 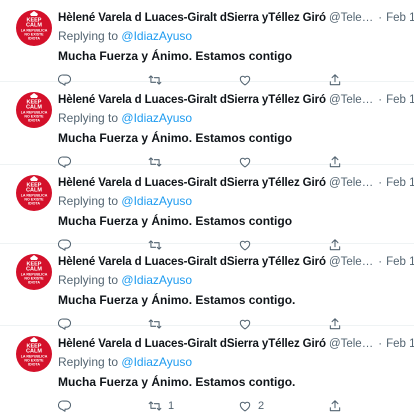 What do you see at coordinates (261, 406) in the screenshot?
I see `like-count: 2` at bounding box center [261, 406].